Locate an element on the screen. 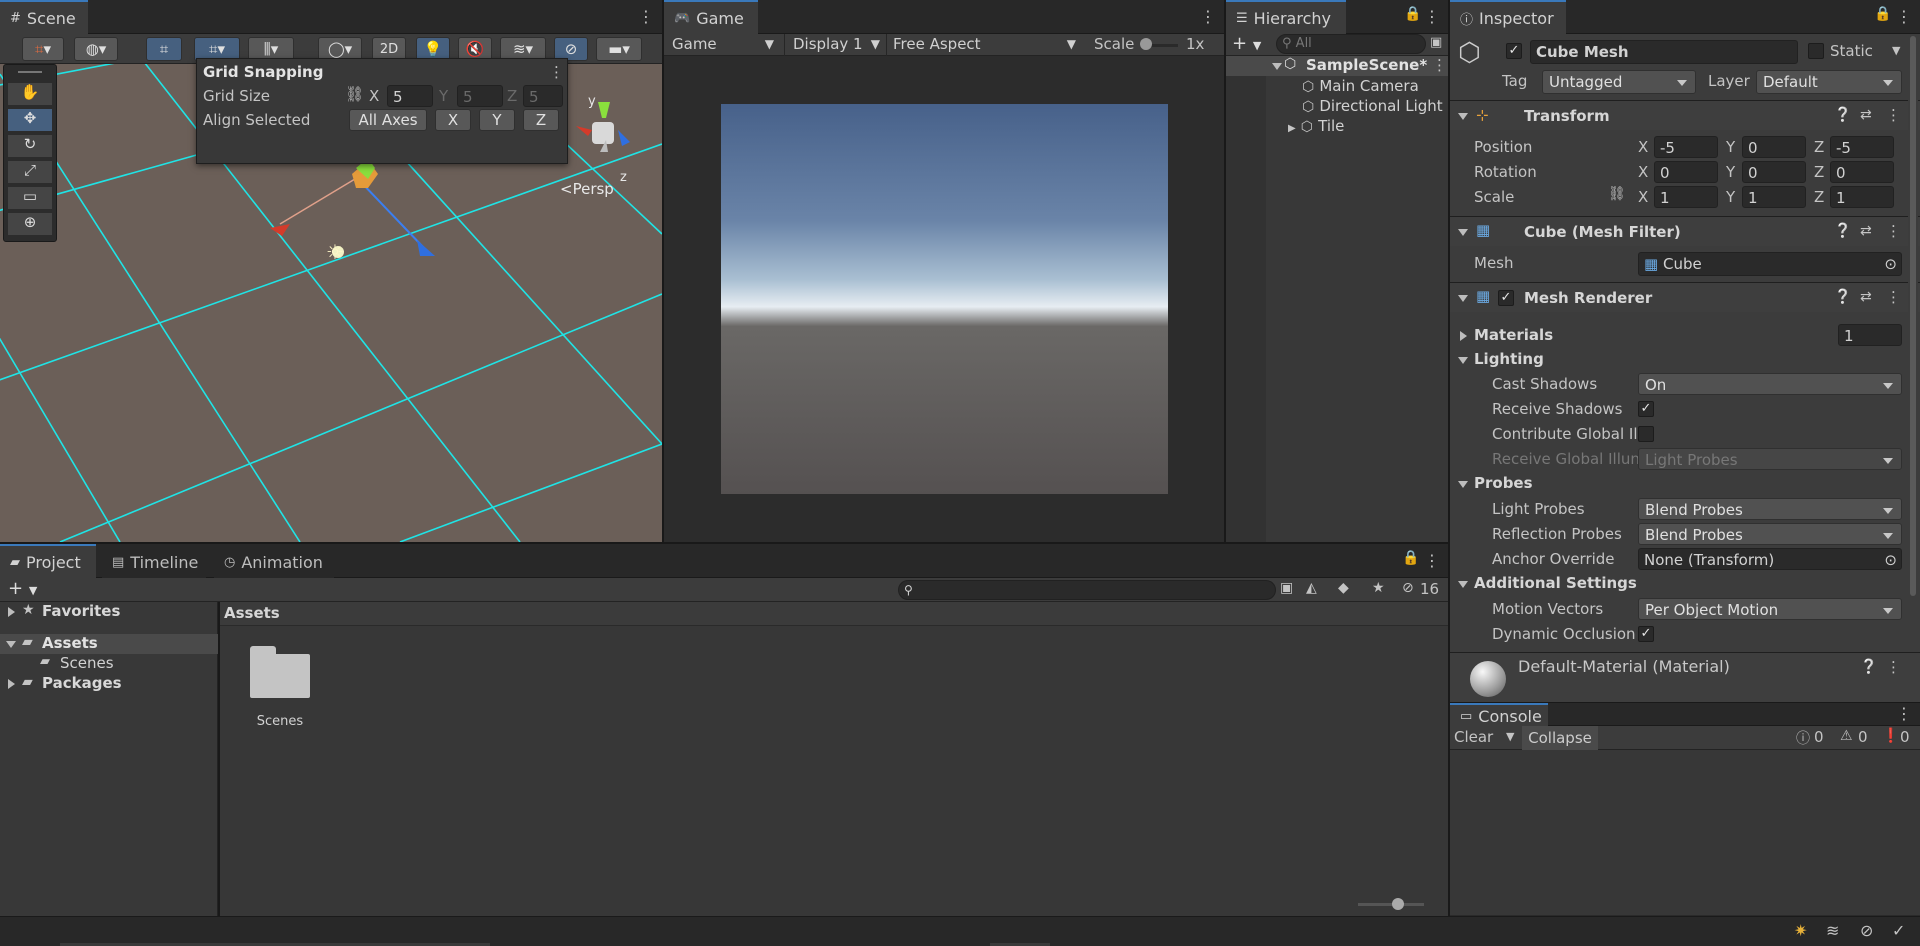 Image resolution: width=1920 pixels, height=946 pixels. align-y-button: Y is located at coordinates (497, 120).